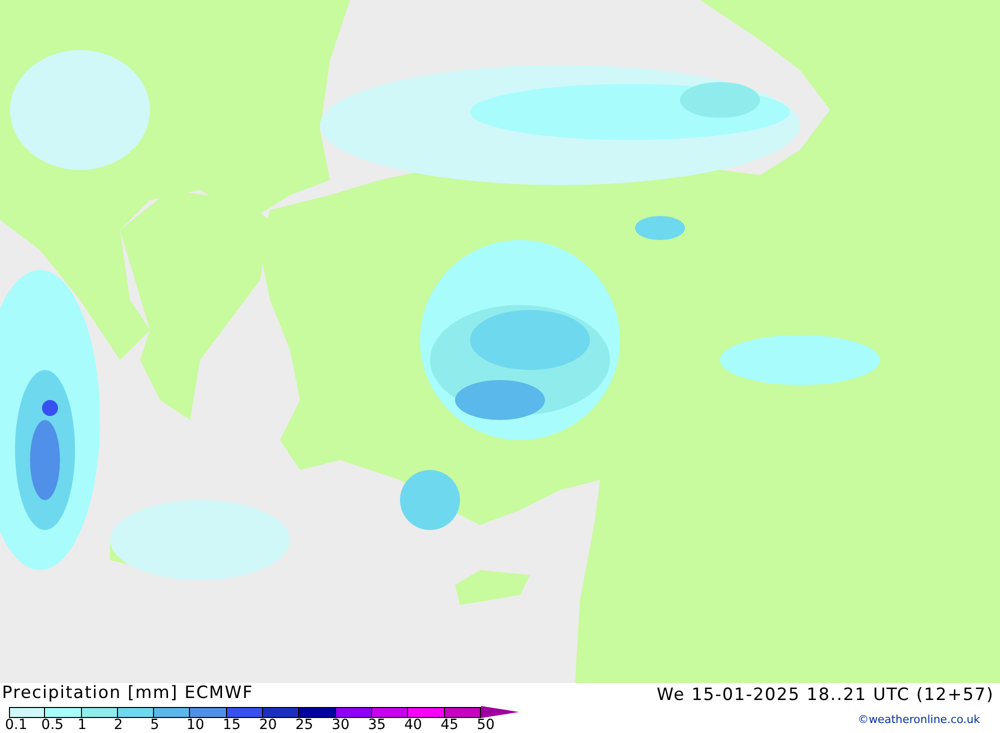  Describe the element at coordinates (341, 725) in the screenshot. I see `scale-label: 30` at that location.